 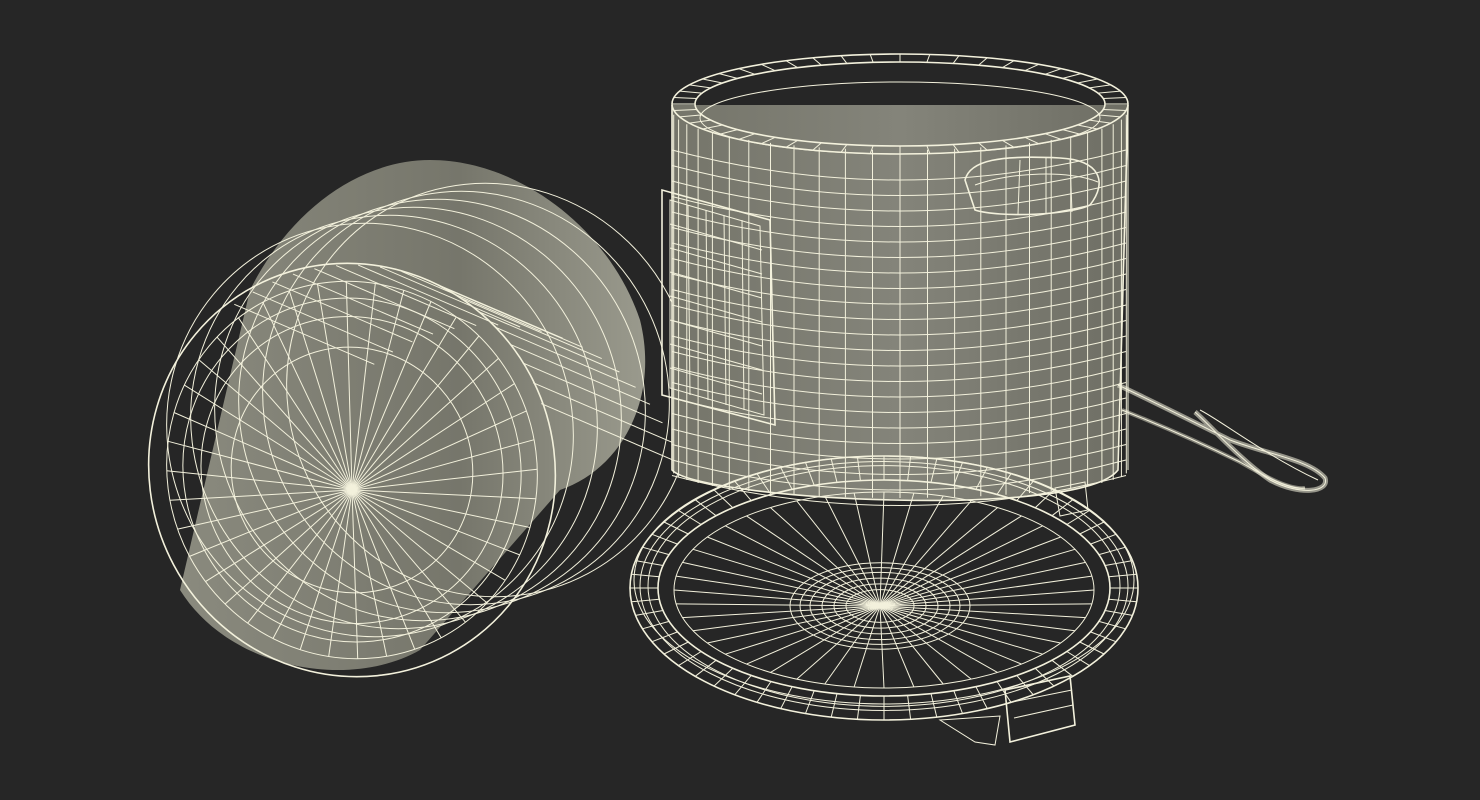 I want to click on lid, so click(x=884, y=600).